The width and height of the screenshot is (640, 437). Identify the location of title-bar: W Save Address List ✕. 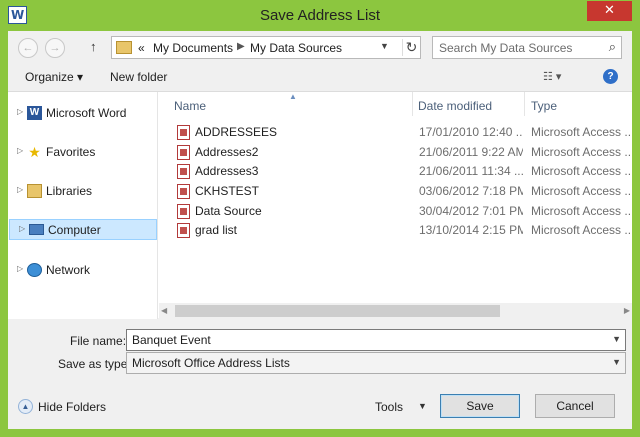
(320, 15).